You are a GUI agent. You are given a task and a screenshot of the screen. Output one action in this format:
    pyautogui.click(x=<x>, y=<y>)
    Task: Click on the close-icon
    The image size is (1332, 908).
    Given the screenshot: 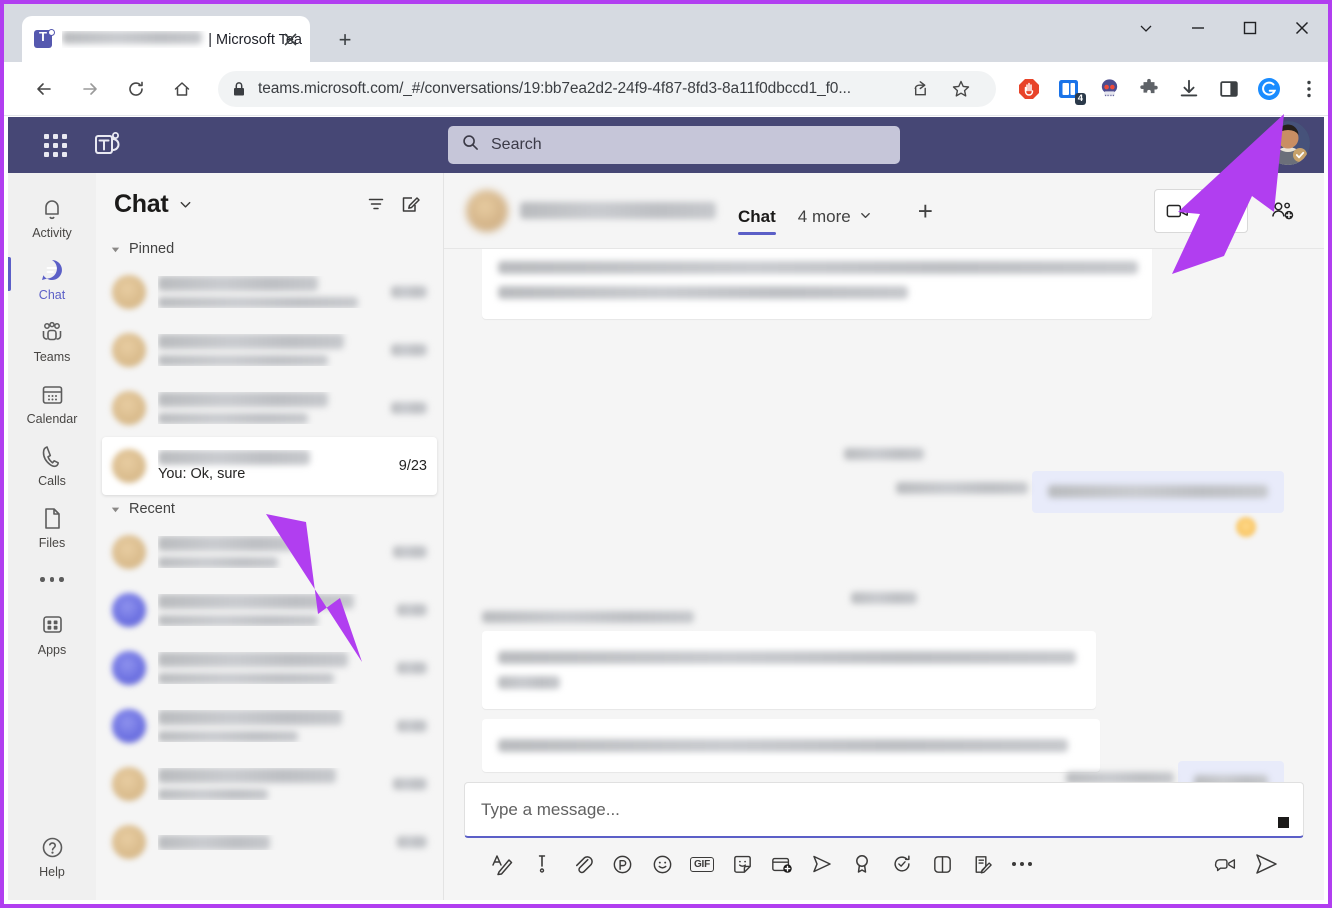 What is the action you would take?
    pyautogui.click(x=290, y=39)
    